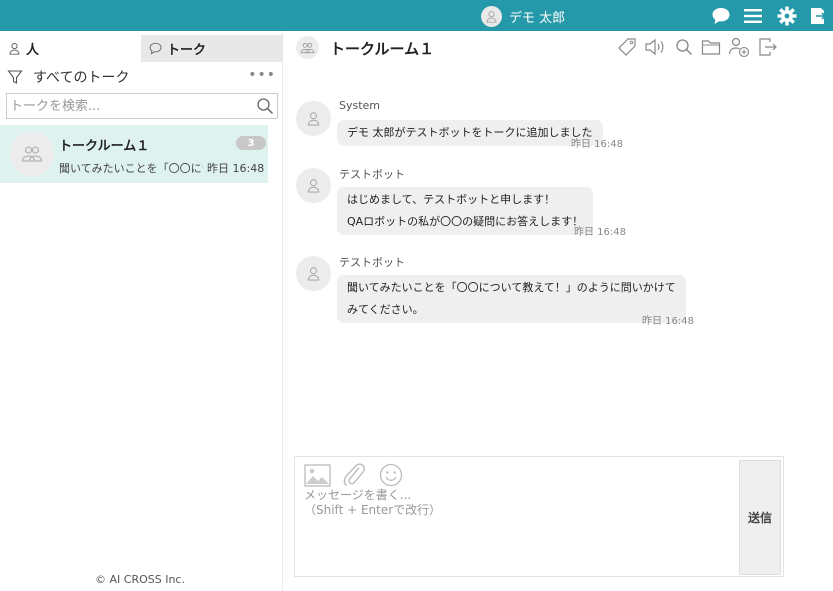 The width and height of the screenshot is (833, 591). What do you see at coordinates (768, 47) in the screenshot?
I see `leave-room-icon` at bounding box center [768, 47].